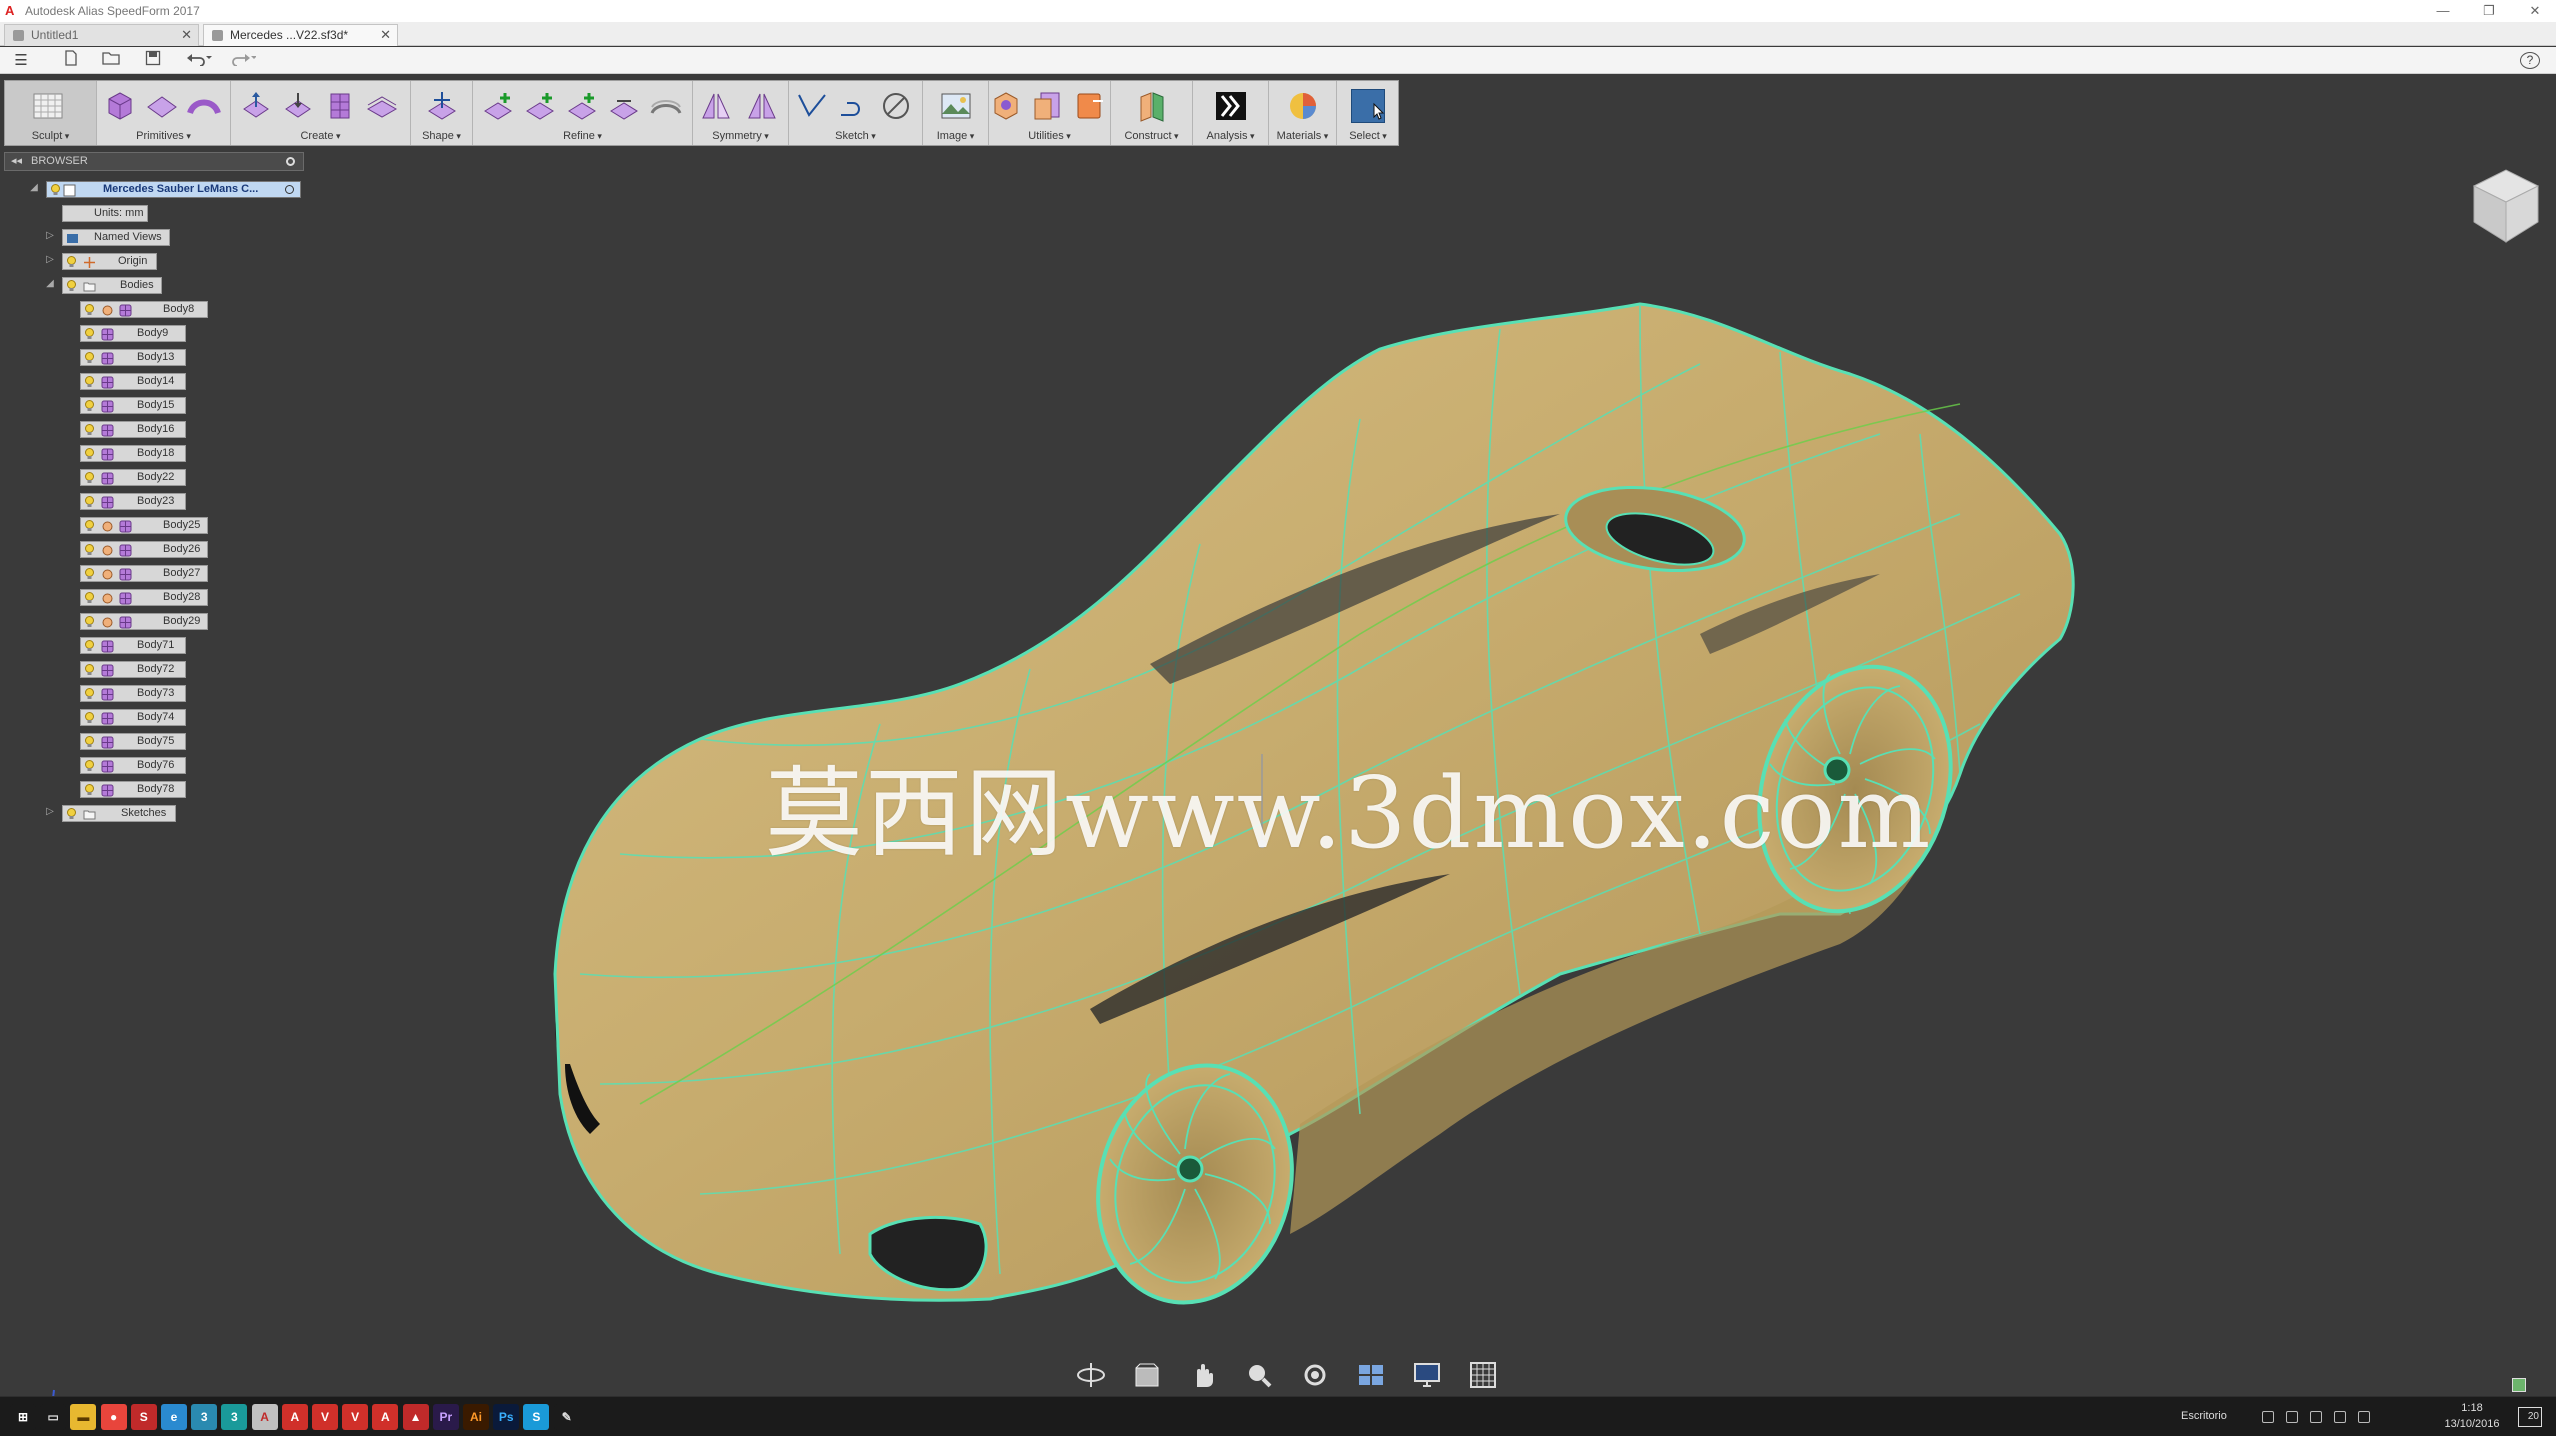  Describe the element at coordinates (116, 237) in the screenshot. I see `node-box: Named Views` at that location.